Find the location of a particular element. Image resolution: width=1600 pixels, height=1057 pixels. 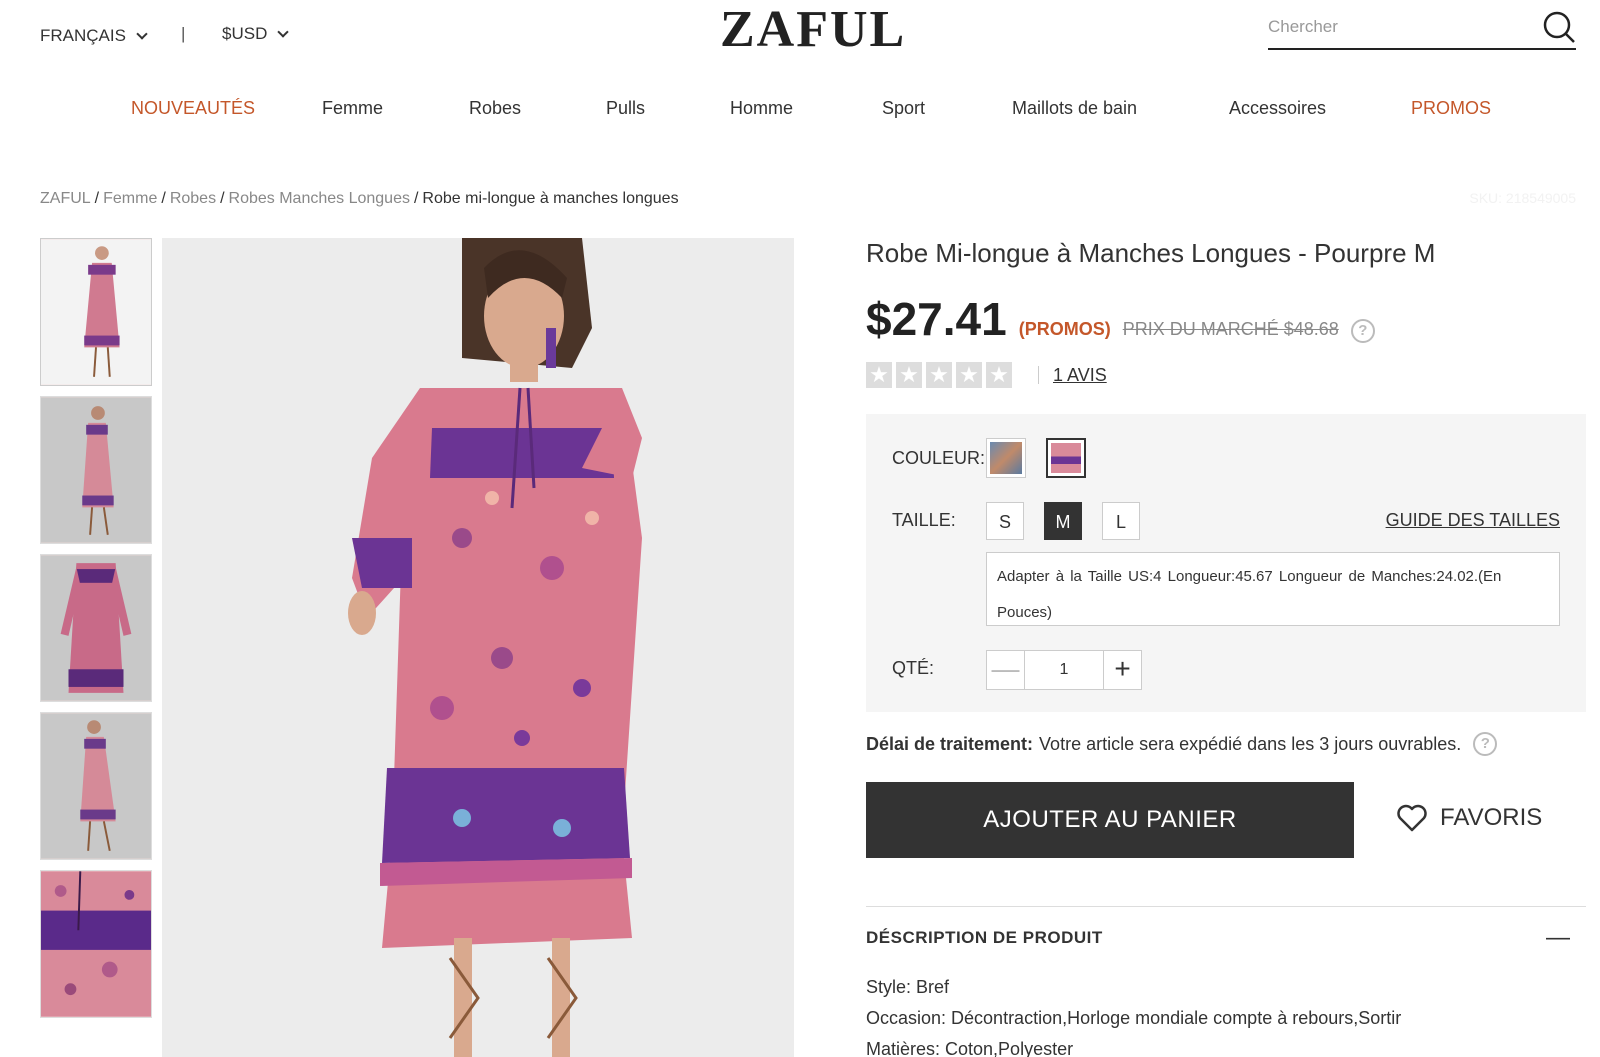

language-selector: FRANÇAIS is located at coordinates (94, 36).